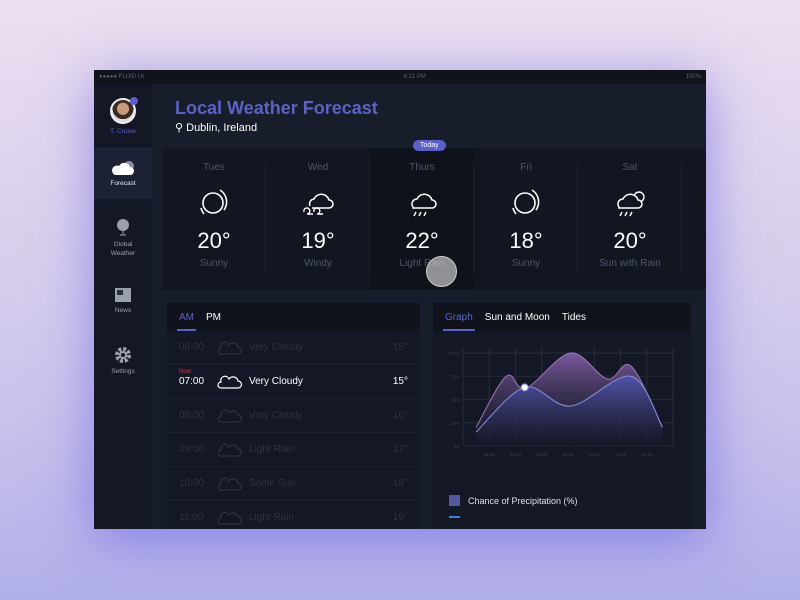 Image resolution: width=800 pixels, height=600 pixels. Describe the element at coordinates (123, 310) in the screenshot. I see `sidebar-item-label: News` at that location.